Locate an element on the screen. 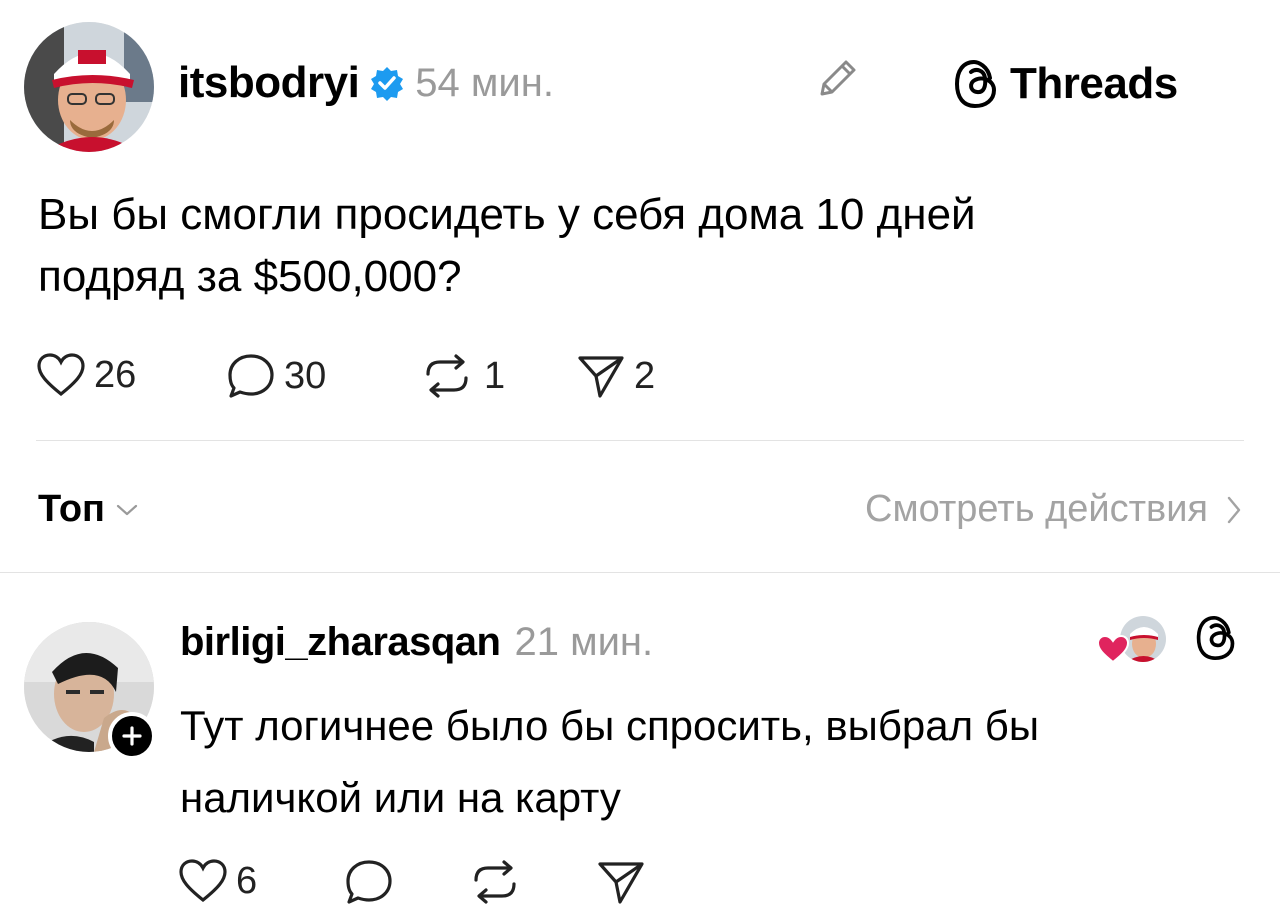  like-count: 26 is located at coordinates (115, 374).